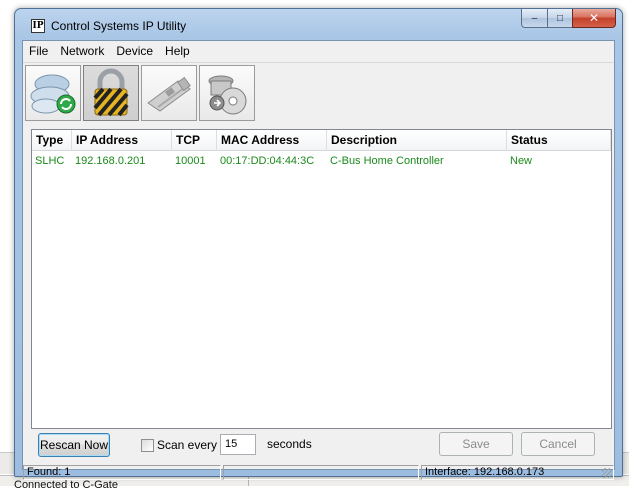 The image size is (629, 491). I want to click on window-title: Control Systems IP Utility, so click(119, 26).